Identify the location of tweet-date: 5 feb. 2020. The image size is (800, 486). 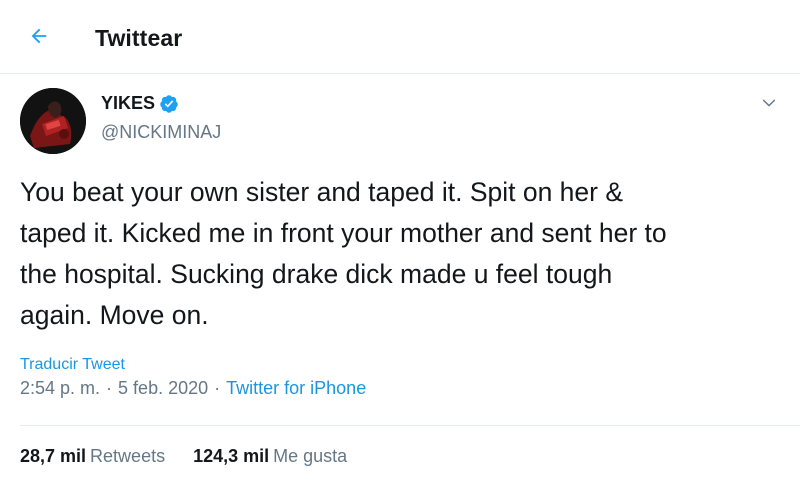
(163, 388).